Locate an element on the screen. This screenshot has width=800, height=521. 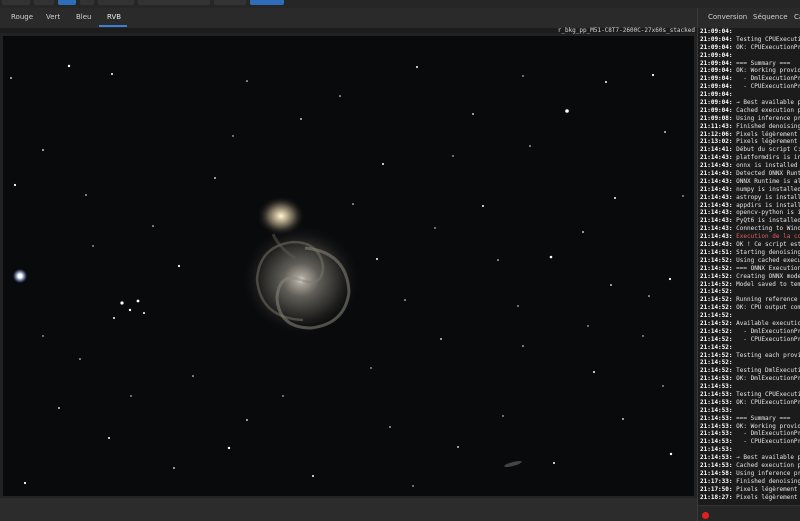
log-line: 21:09:04: Testing CPUExecution is located at coordinates (750, 40).